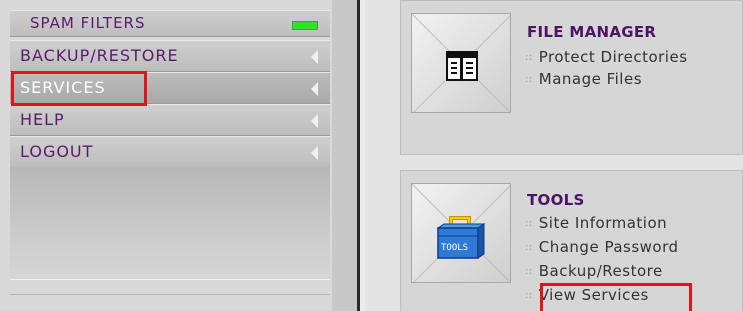 Image resolution: width=743 pixels, height=311 pixels. I want to click on sidebar-item-label: SPAM FILTERS, so click(88, 23).